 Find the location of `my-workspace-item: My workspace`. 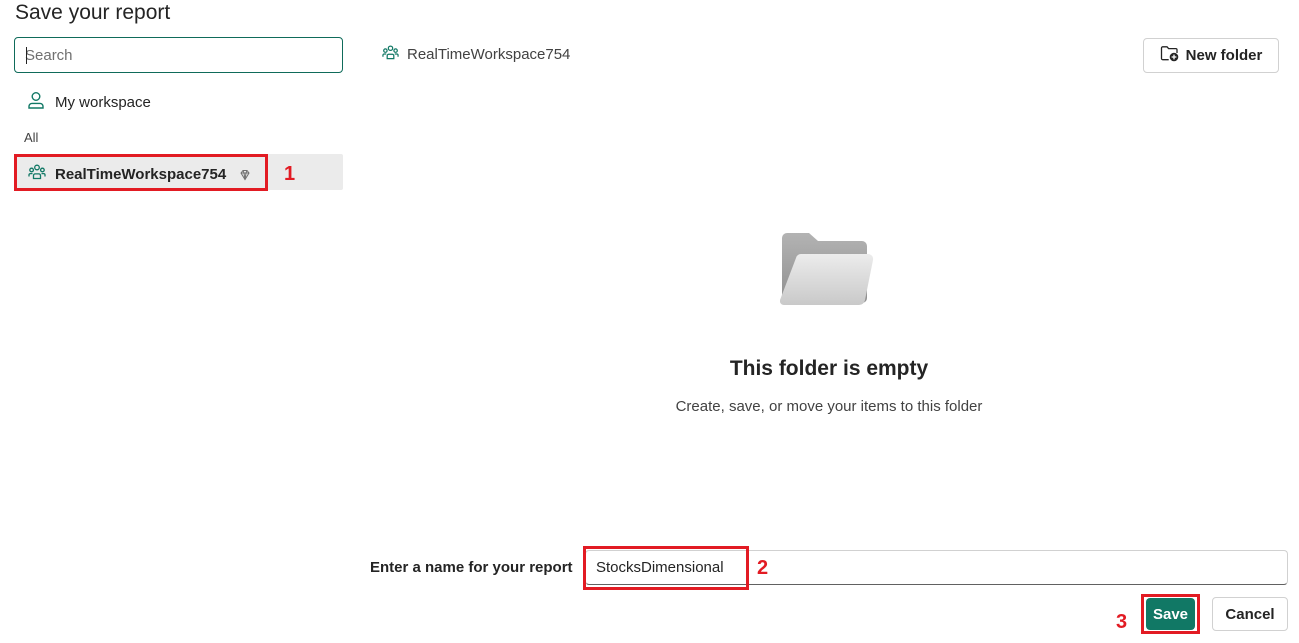

my-workspace-item: My workspace is located at coordinates (88, 102).